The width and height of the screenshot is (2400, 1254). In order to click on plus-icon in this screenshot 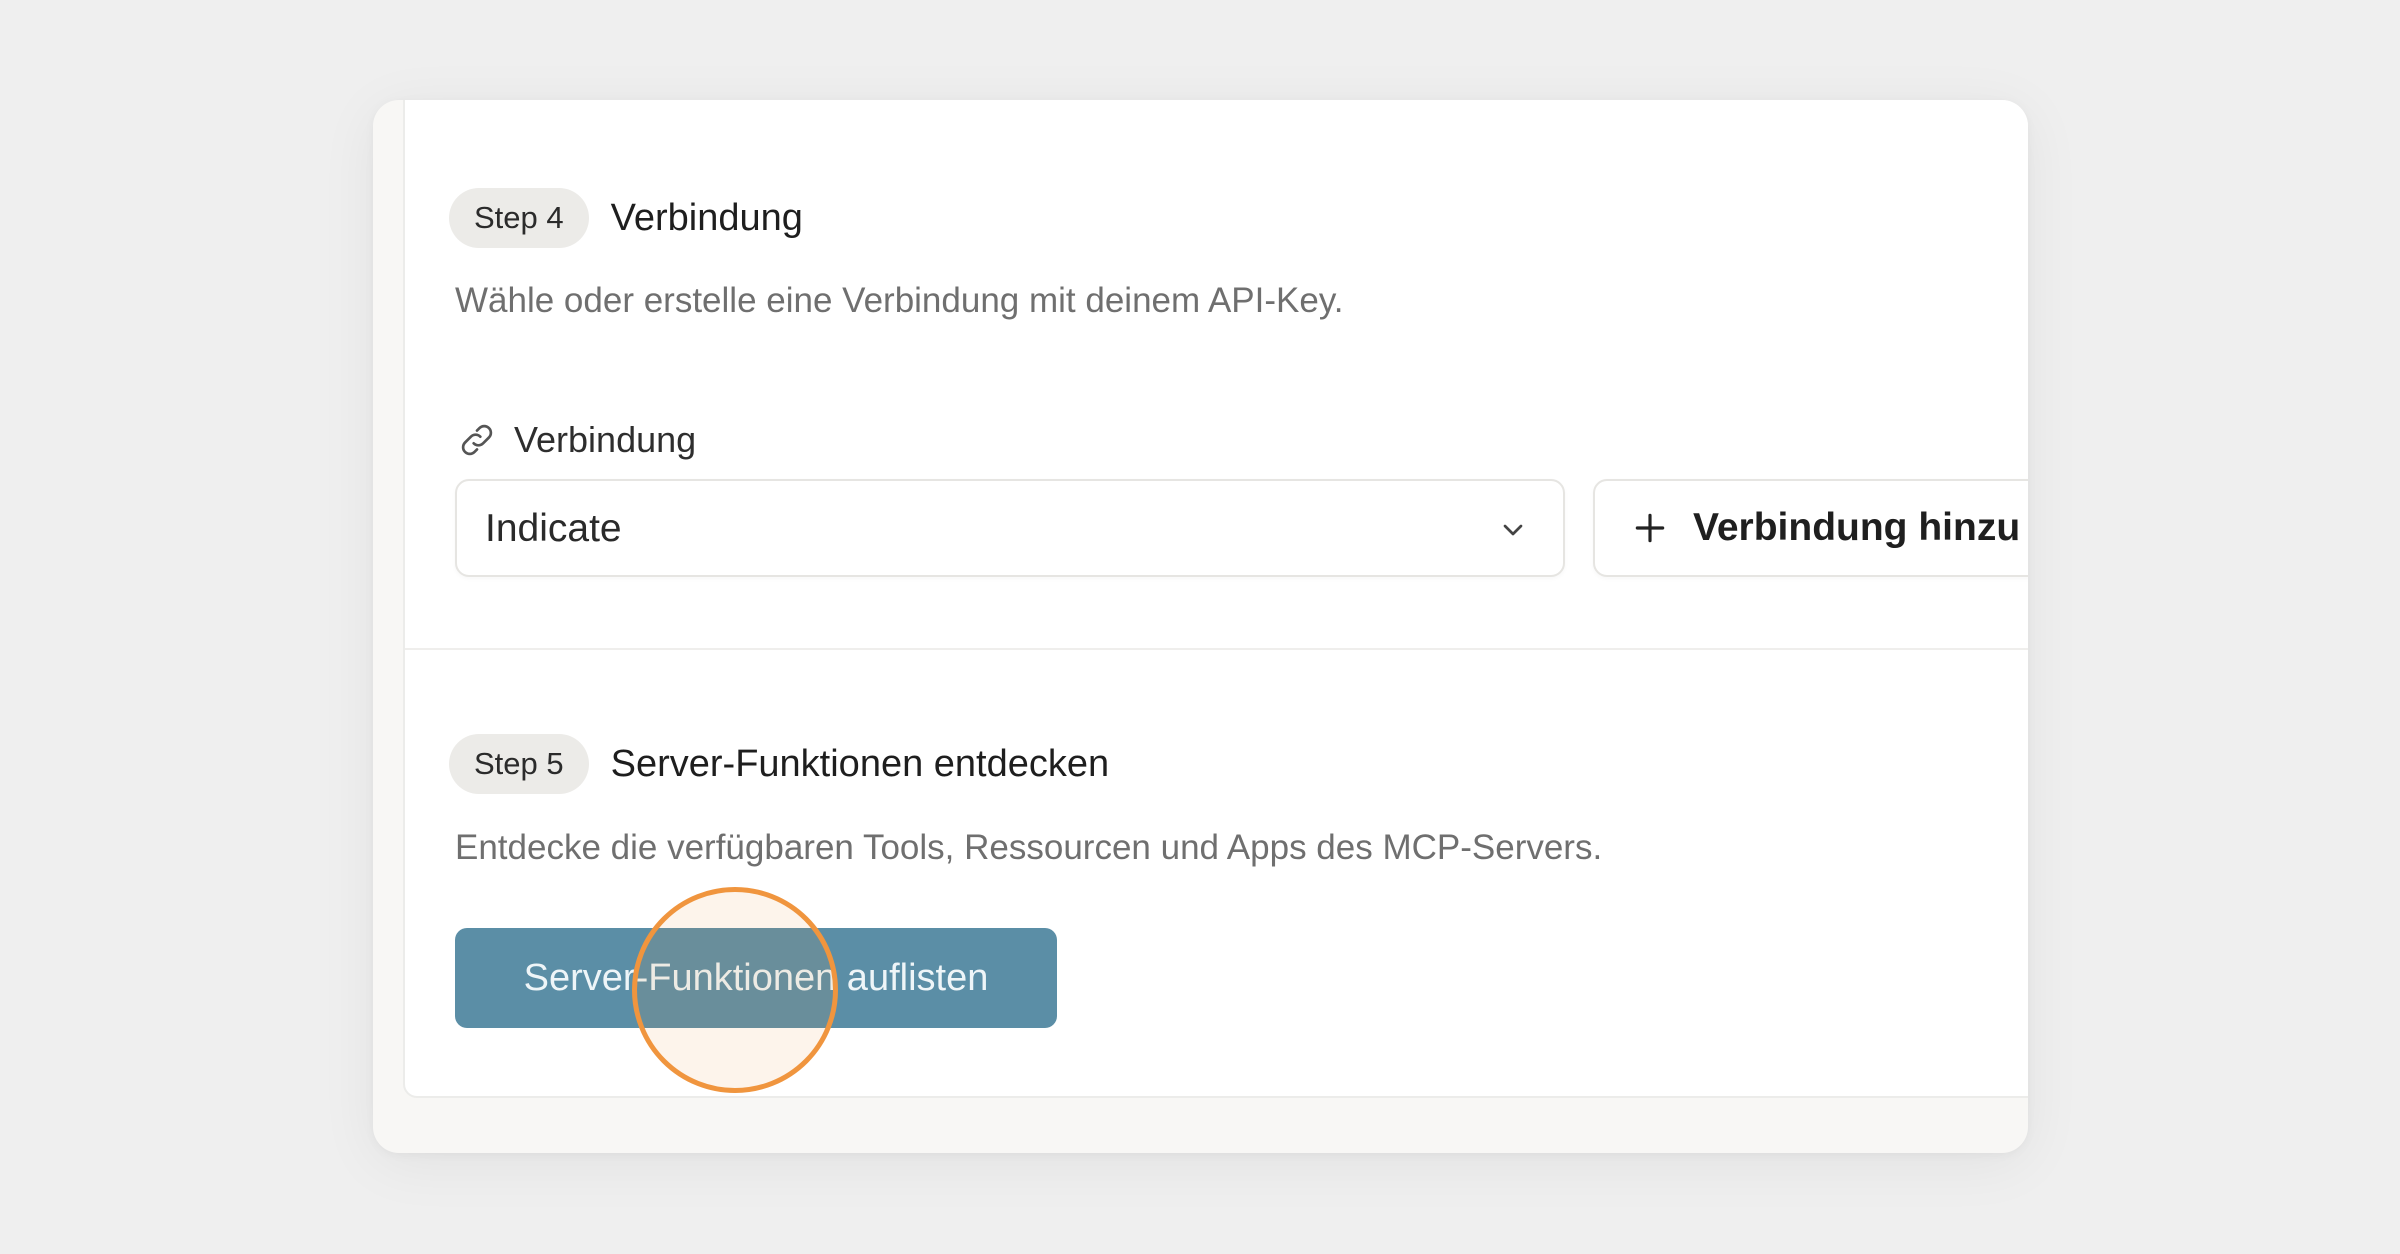, I will do `click(1650, 528)`.